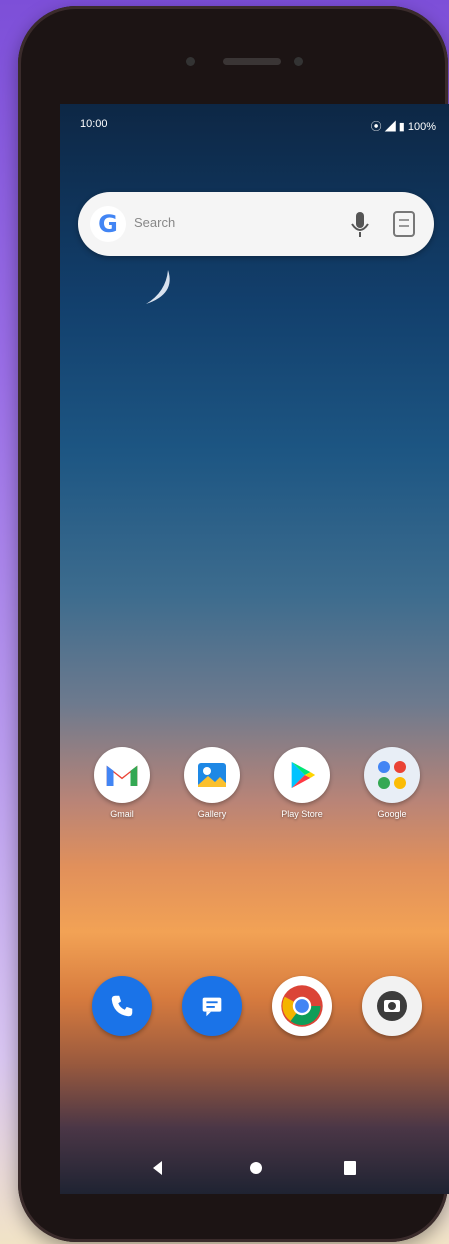 The image size is (449, 1244). I want to click on search-placeholder: Search, so click(155, 222).